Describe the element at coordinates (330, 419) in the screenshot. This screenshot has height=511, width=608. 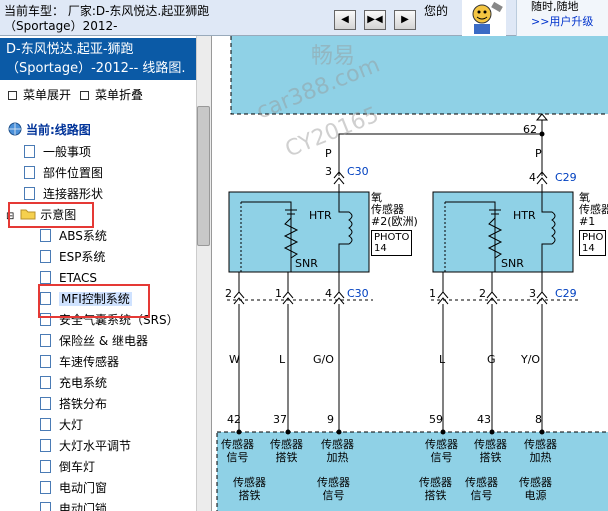
I see `left-ecm-pin-c: 9` at that location.